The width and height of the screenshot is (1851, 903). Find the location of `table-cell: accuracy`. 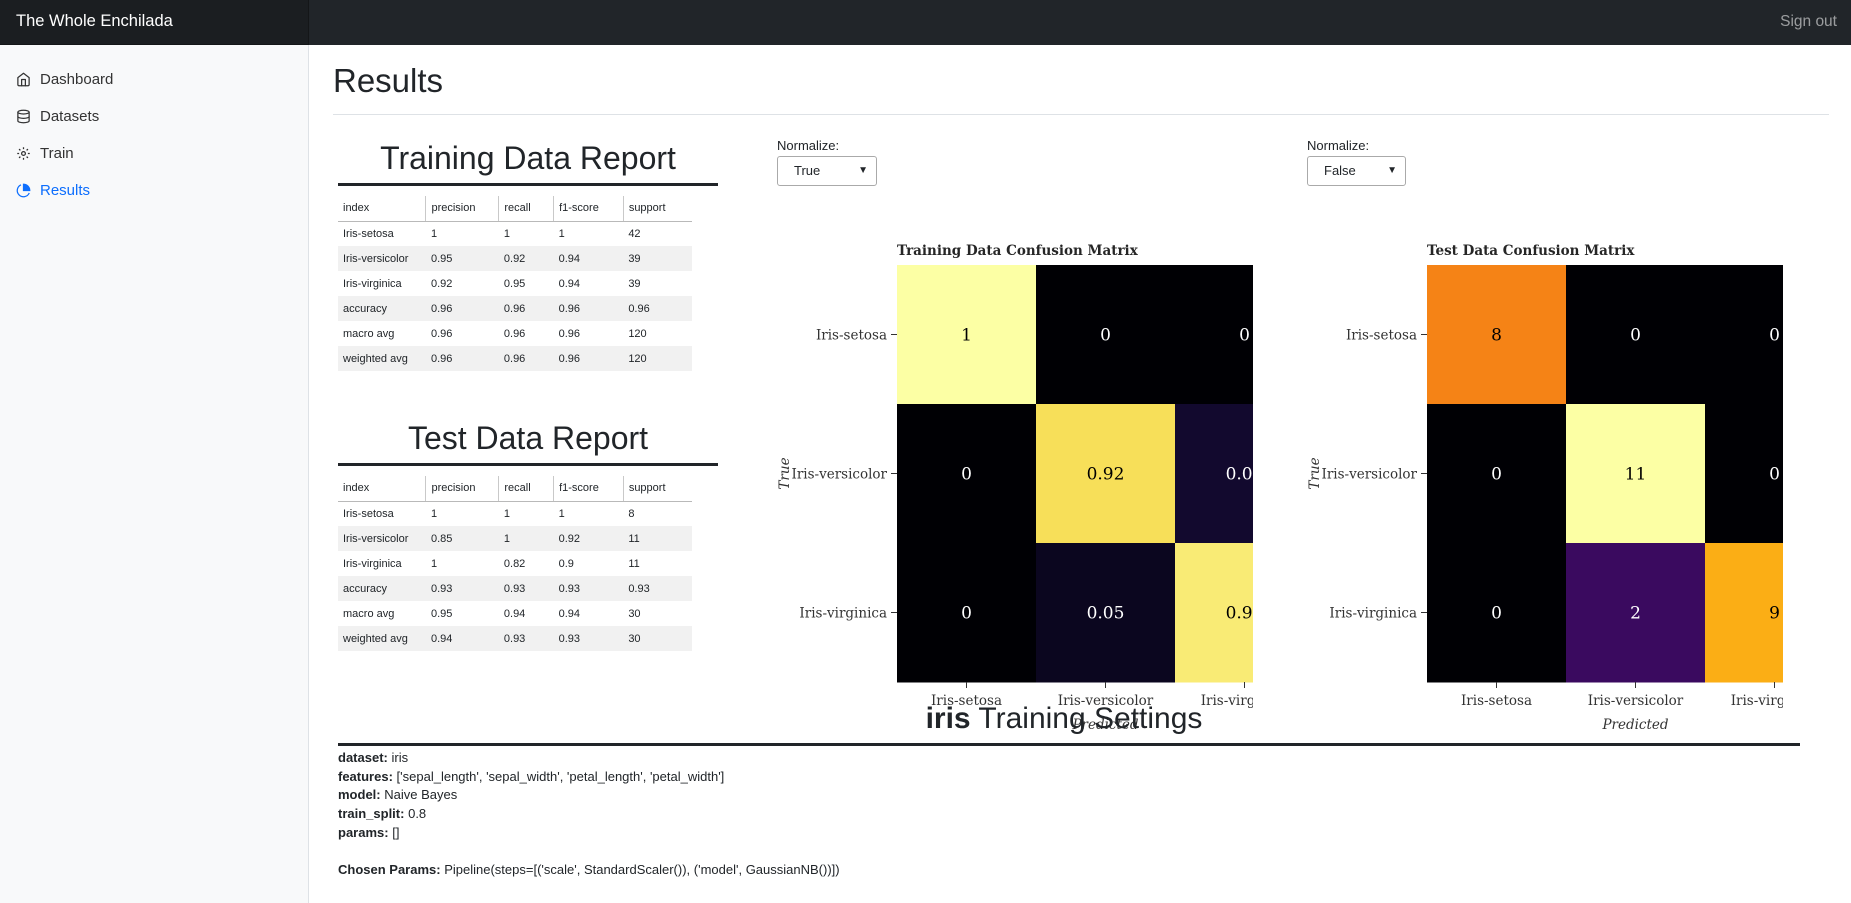

table-cell: accuracy is located at coordinates (382, 588).